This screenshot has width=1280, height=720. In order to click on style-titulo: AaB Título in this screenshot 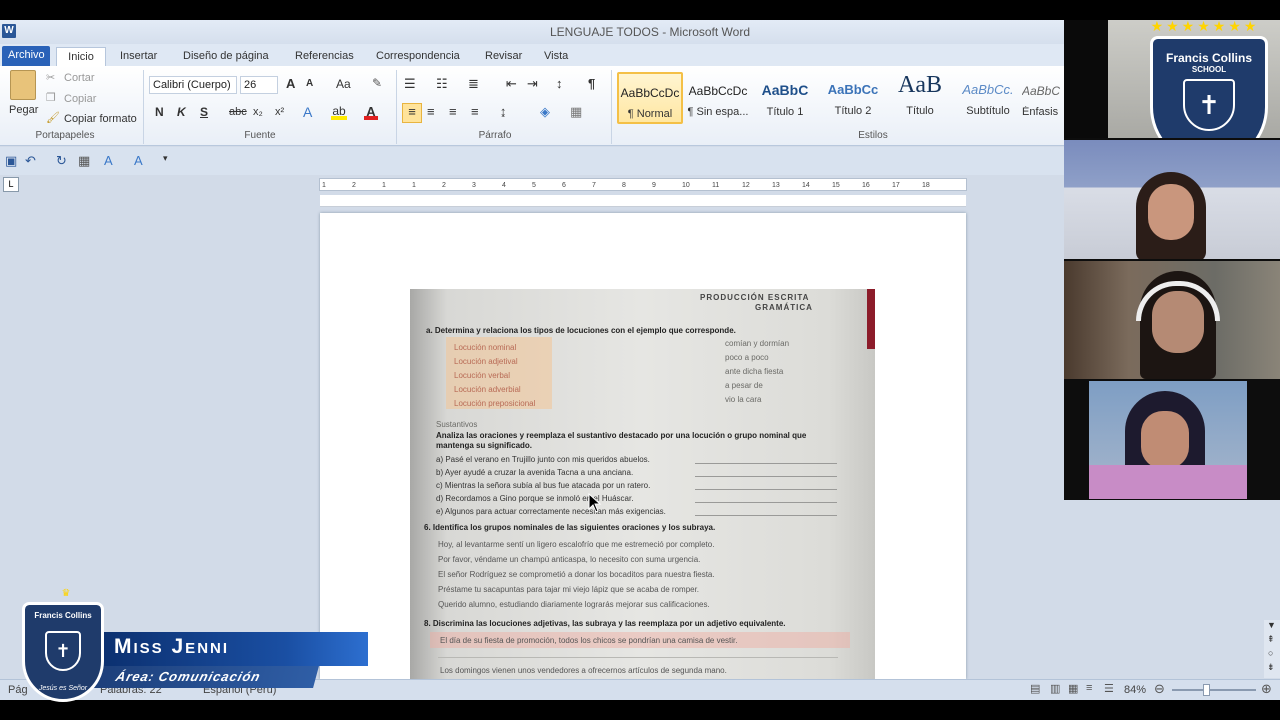, I will do `click(920, 98)`.